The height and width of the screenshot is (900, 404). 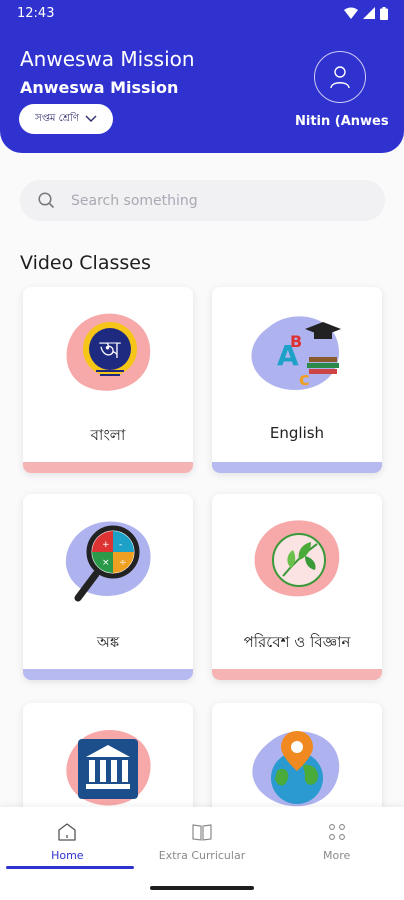 I want to click on status-time: 12:43, so click(x=36, y=13).